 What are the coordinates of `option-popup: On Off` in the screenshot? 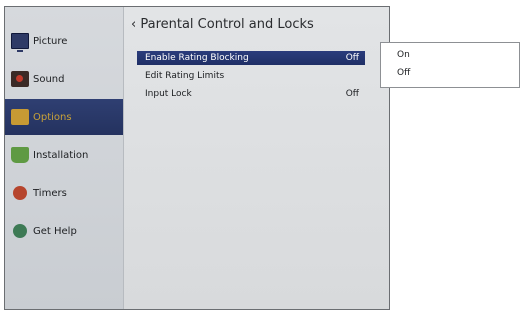 It's located at (450, 65).